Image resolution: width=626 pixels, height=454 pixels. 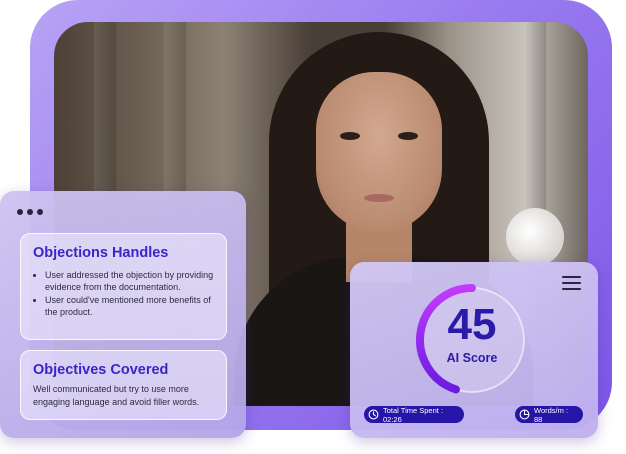 I want to click on pie-chart-icon, so click(x=524, y=414).